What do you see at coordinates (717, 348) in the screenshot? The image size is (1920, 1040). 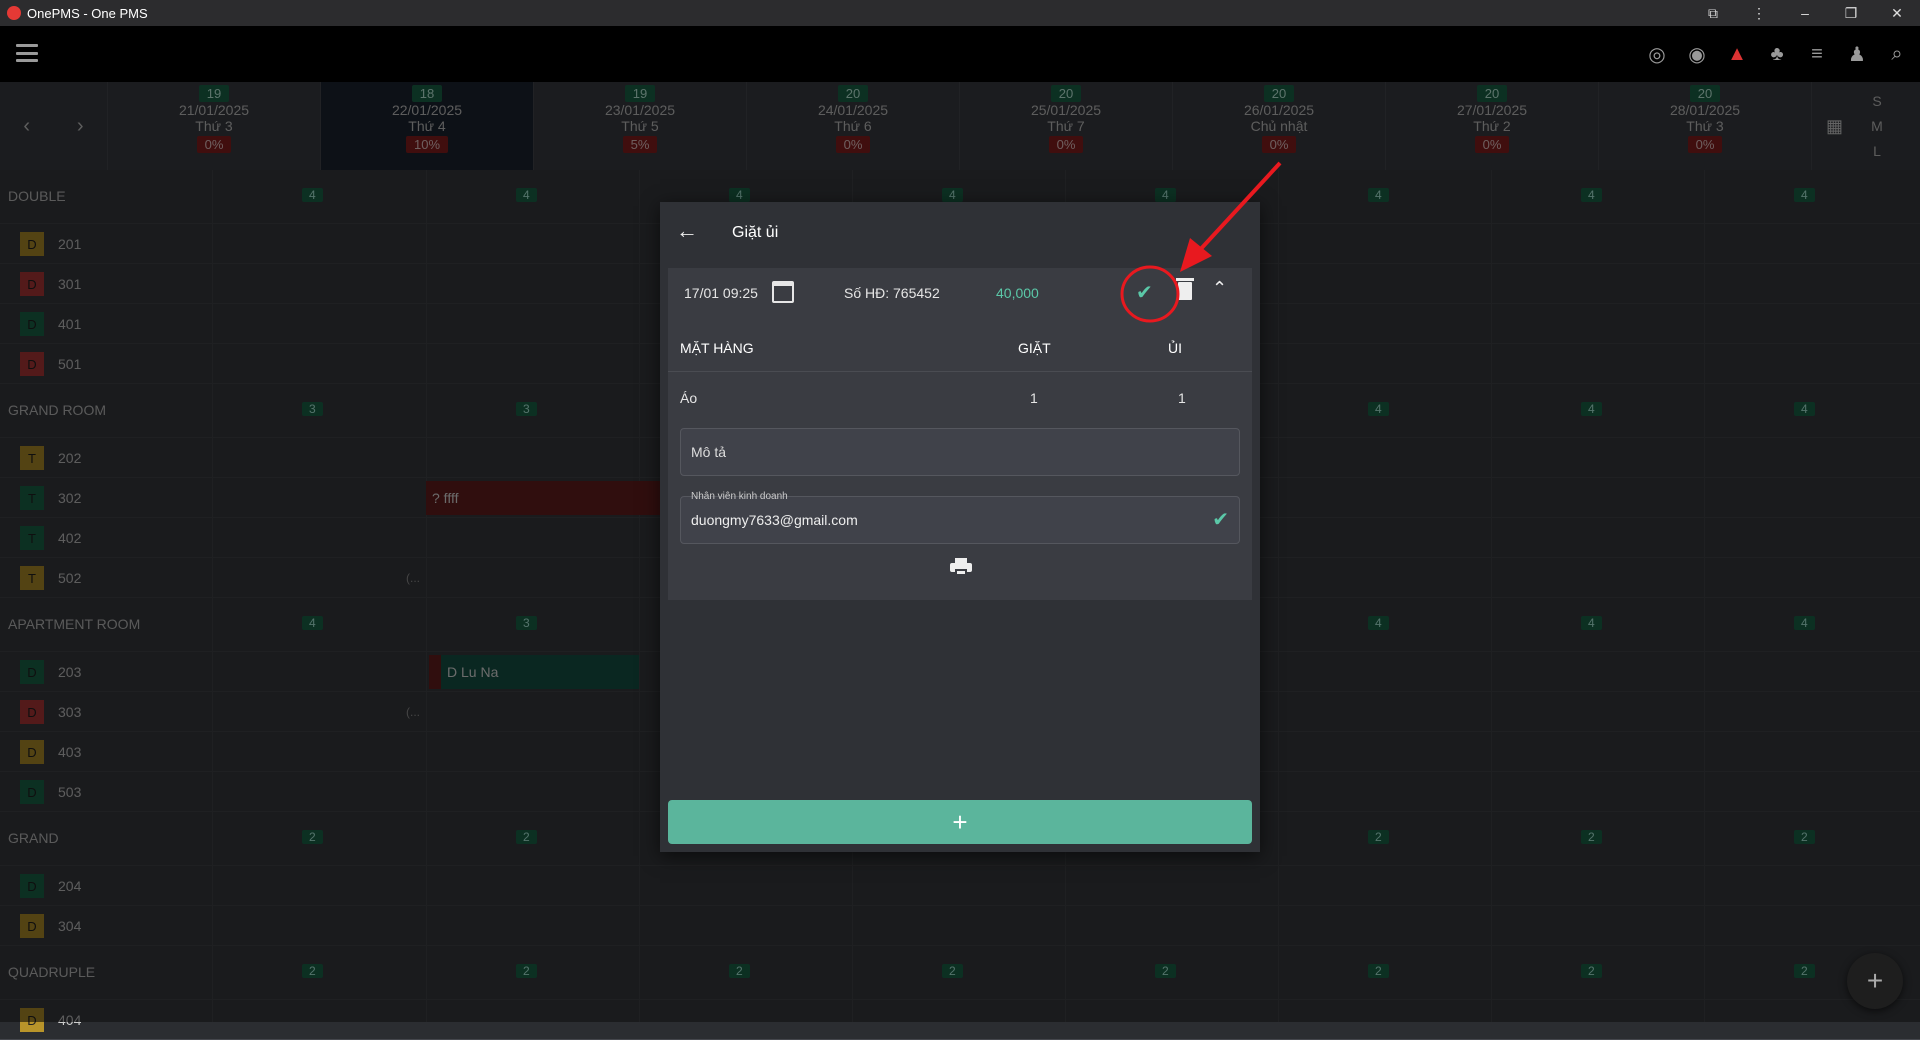 I see `column-item: MẶT HÀNG` at bounding box center [717, 348].